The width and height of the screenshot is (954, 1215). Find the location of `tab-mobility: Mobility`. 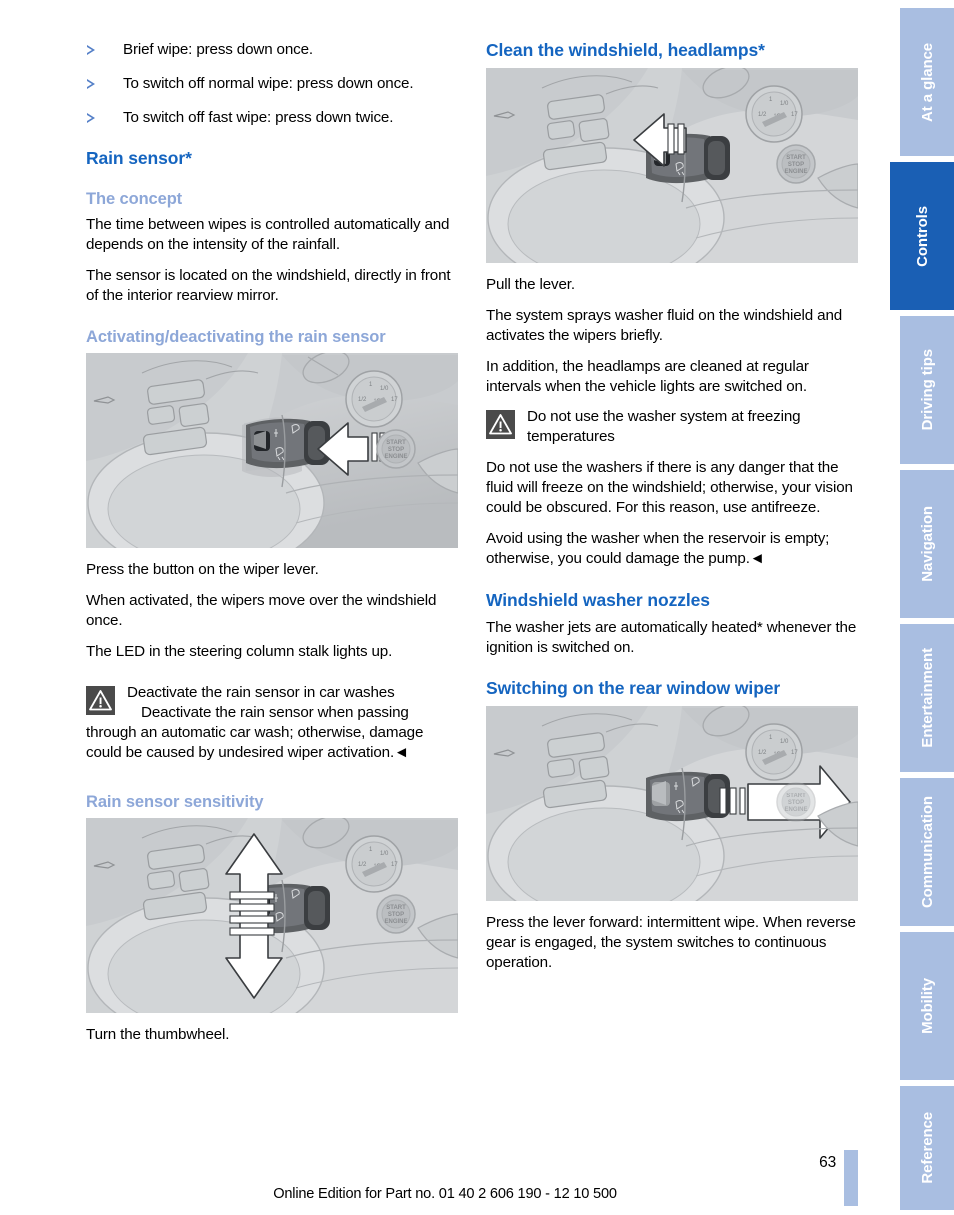

tab-mobility: Mobility is located at coordinates (927, 1006).